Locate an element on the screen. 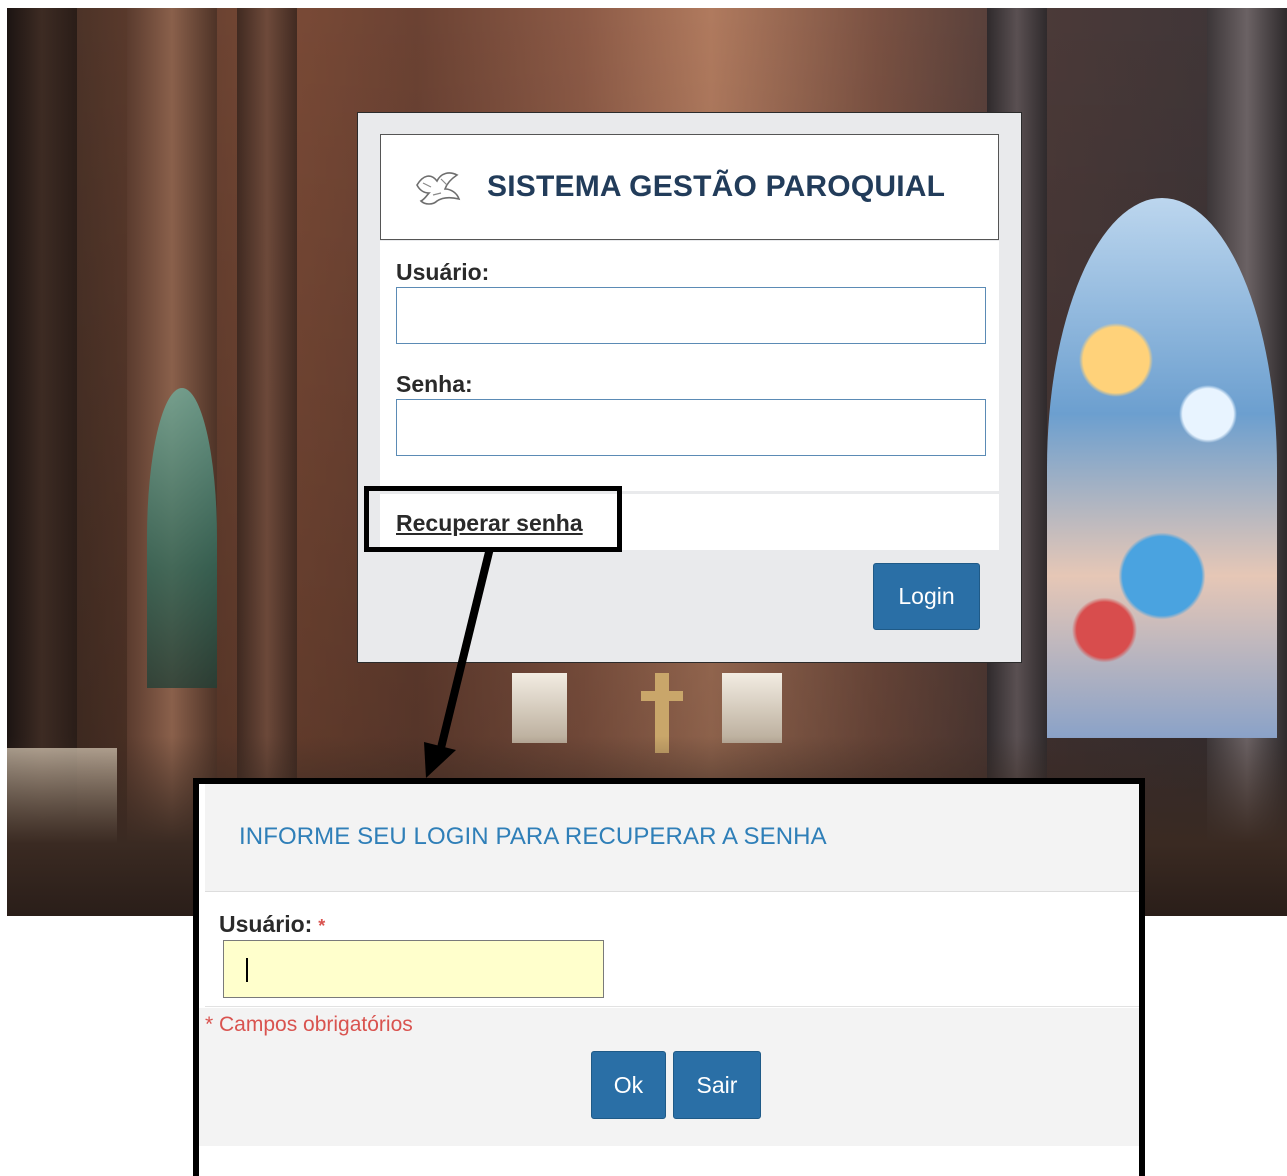  dialog-body: Usuário: * is located at coordinates (672, 950).